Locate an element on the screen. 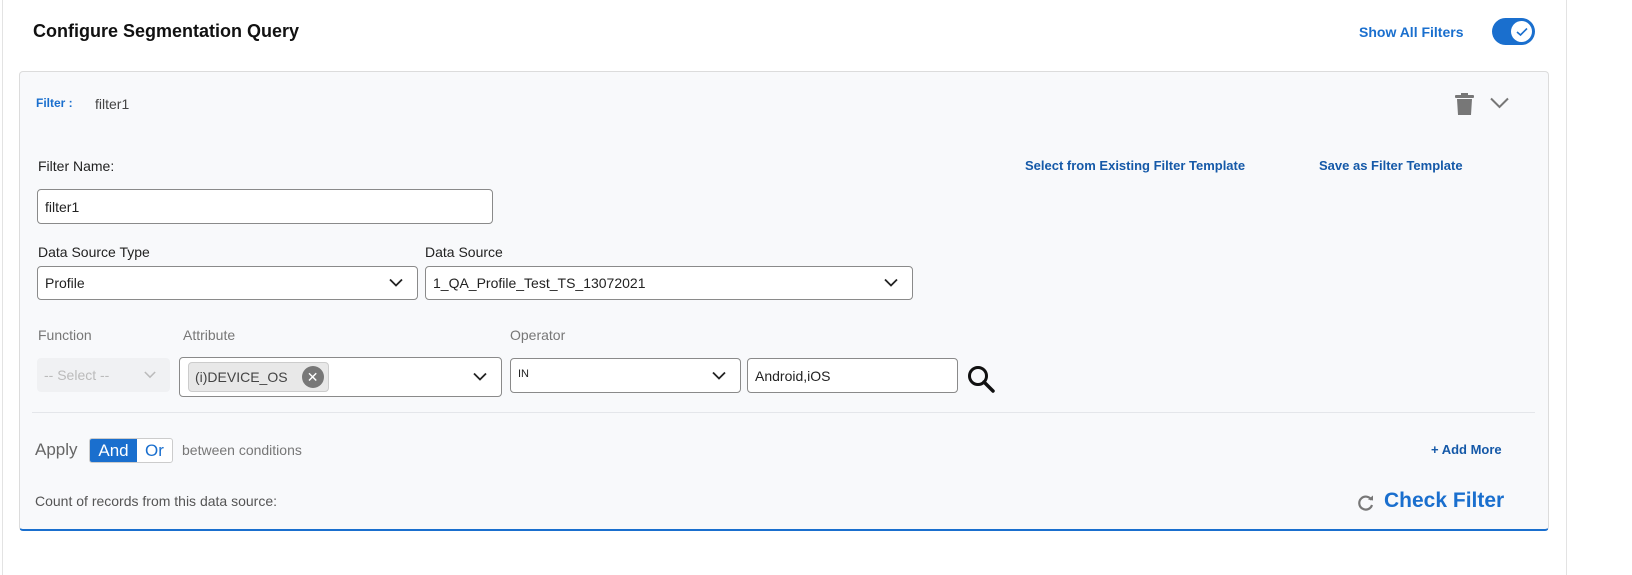 The height and width of the screenshot is (575, 1632). and-or-toggle: And Or is located at coordinates (131, 450).